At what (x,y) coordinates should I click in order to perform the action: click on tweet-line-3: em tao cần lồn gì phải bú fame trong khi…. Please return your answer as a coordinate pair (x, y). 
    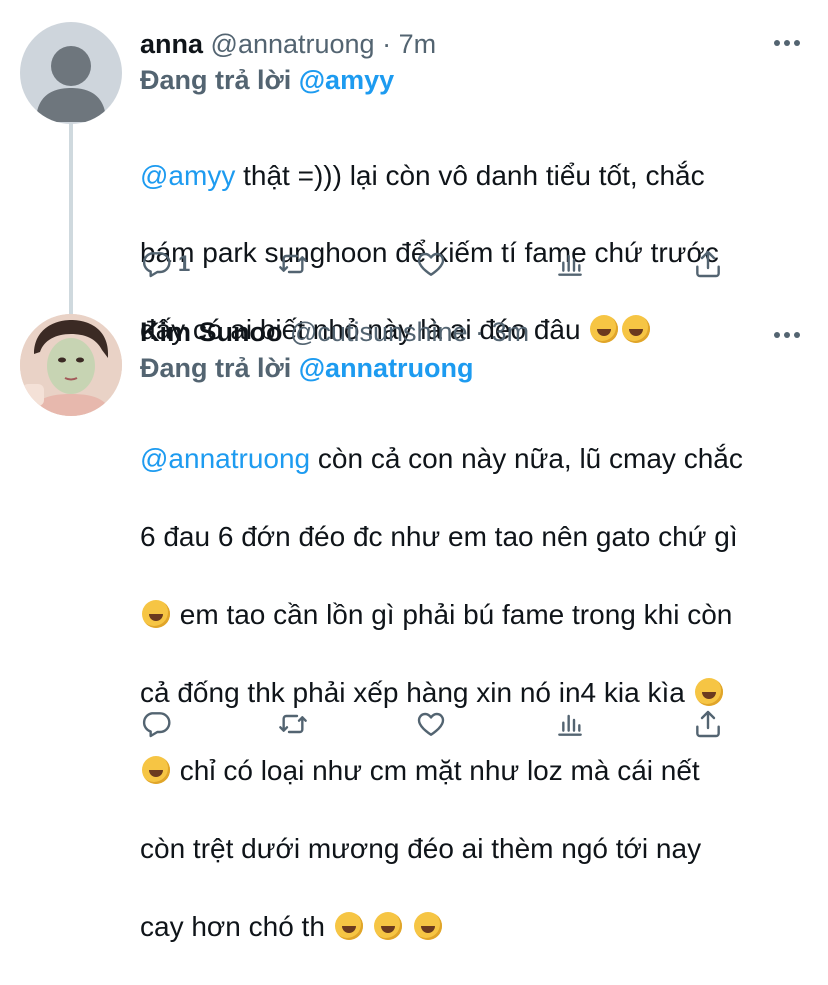
    Looking at the image, I should click on (456, 614).